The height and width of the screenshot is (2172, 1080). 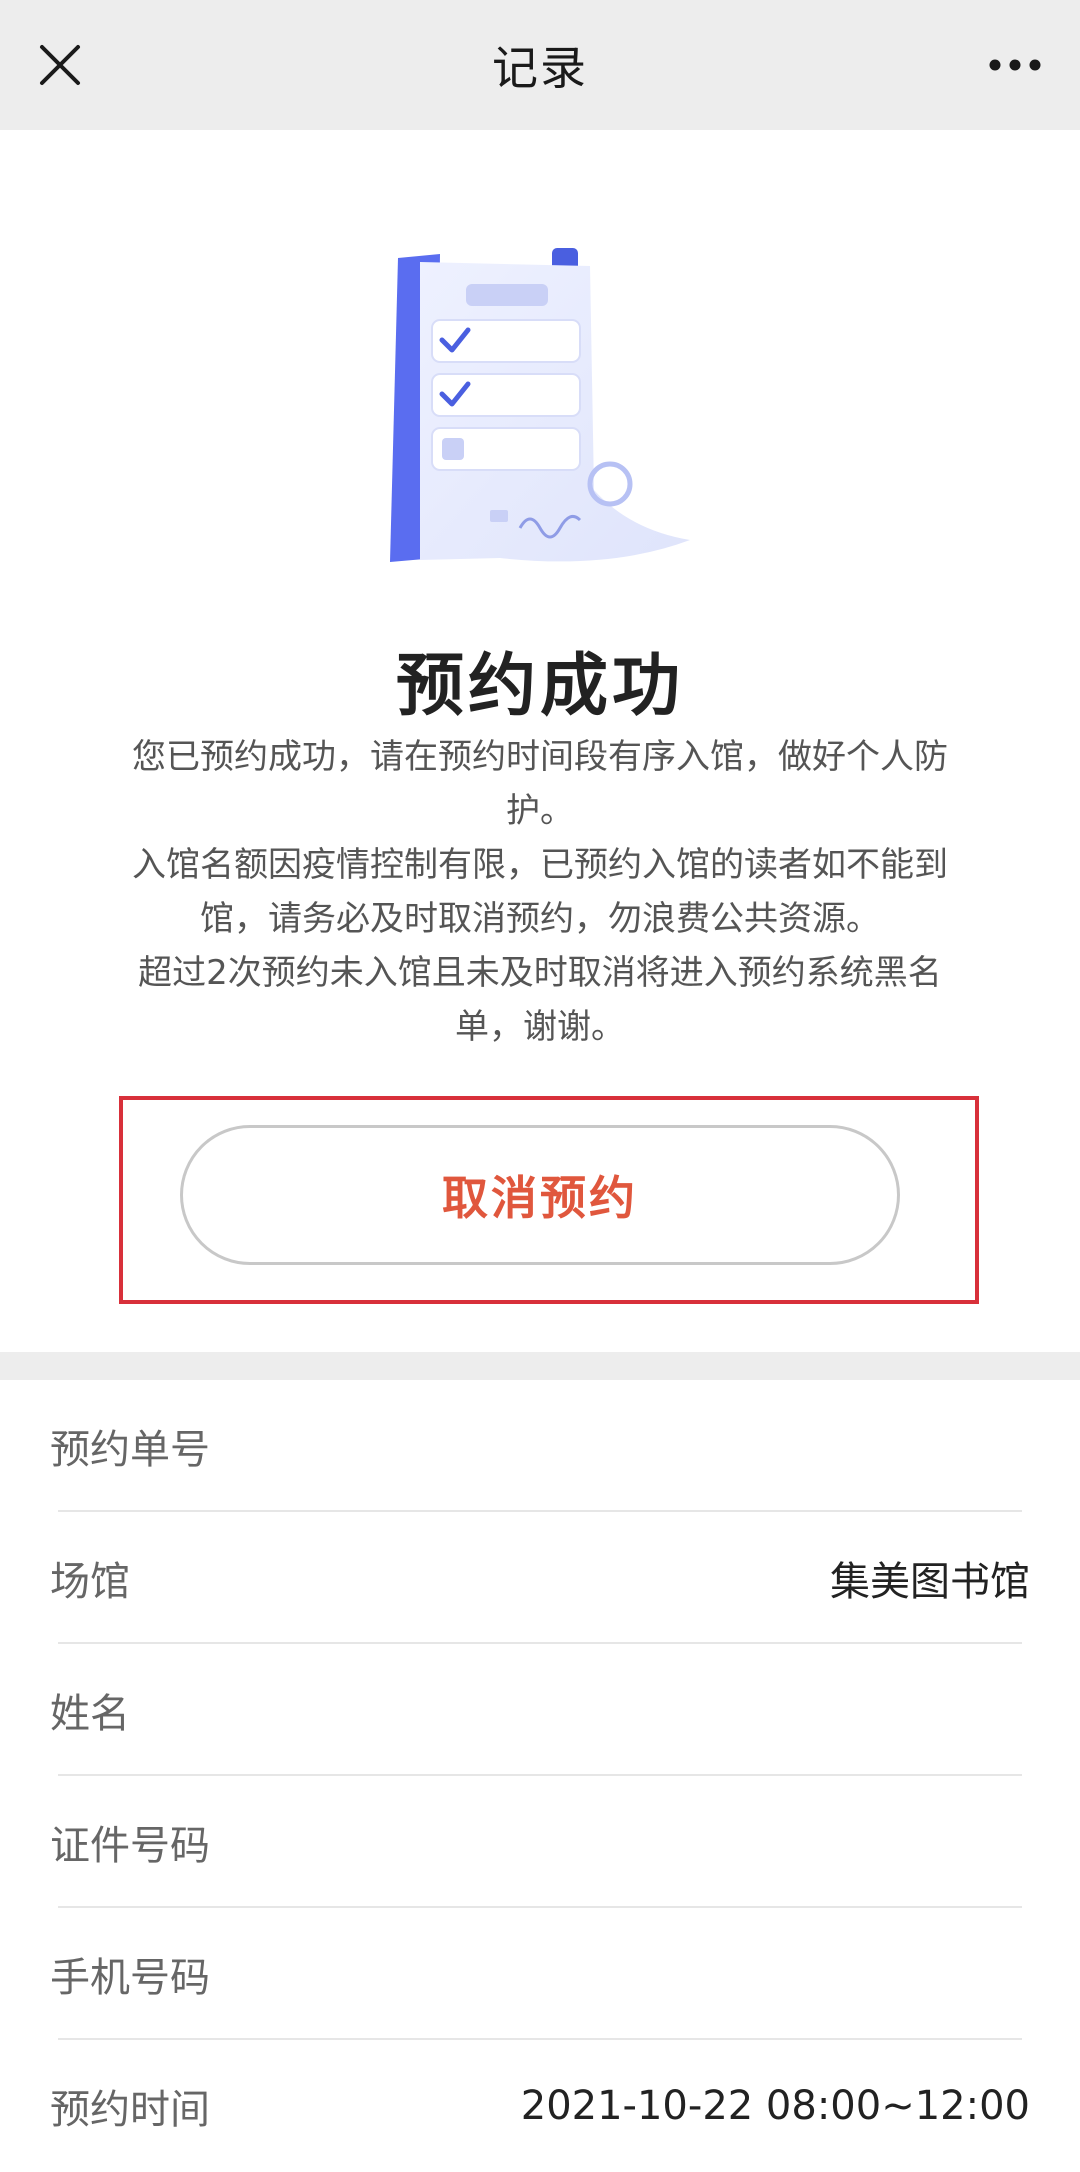 I want to click on close-button, so click(x=60, y=65).